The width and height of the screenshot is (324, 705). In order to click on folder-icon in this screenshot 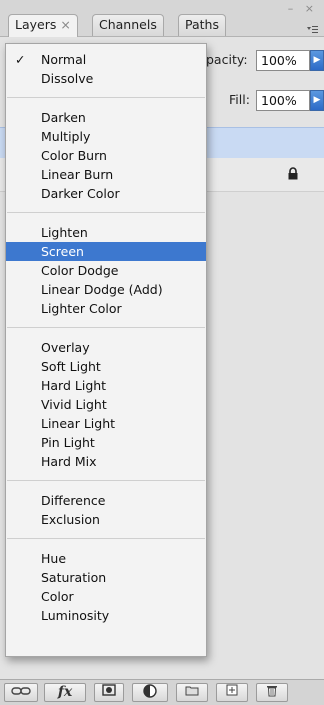, I will do `click(192, 692)`.